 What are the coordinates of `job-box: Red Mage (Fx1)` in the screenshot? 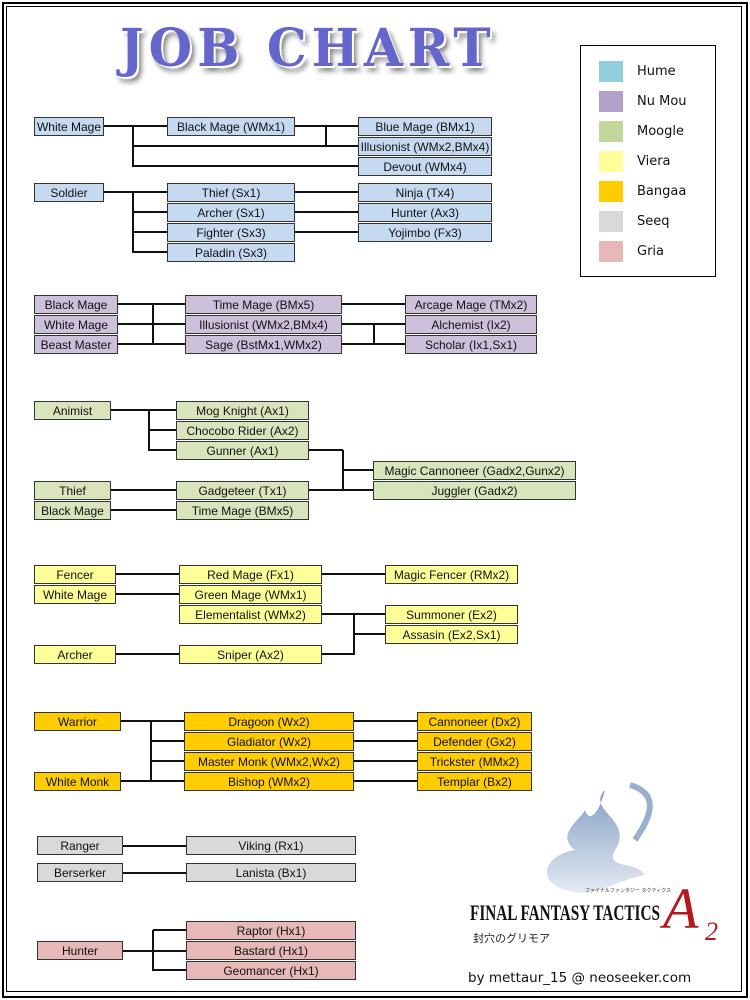 It's located at (250, 574).